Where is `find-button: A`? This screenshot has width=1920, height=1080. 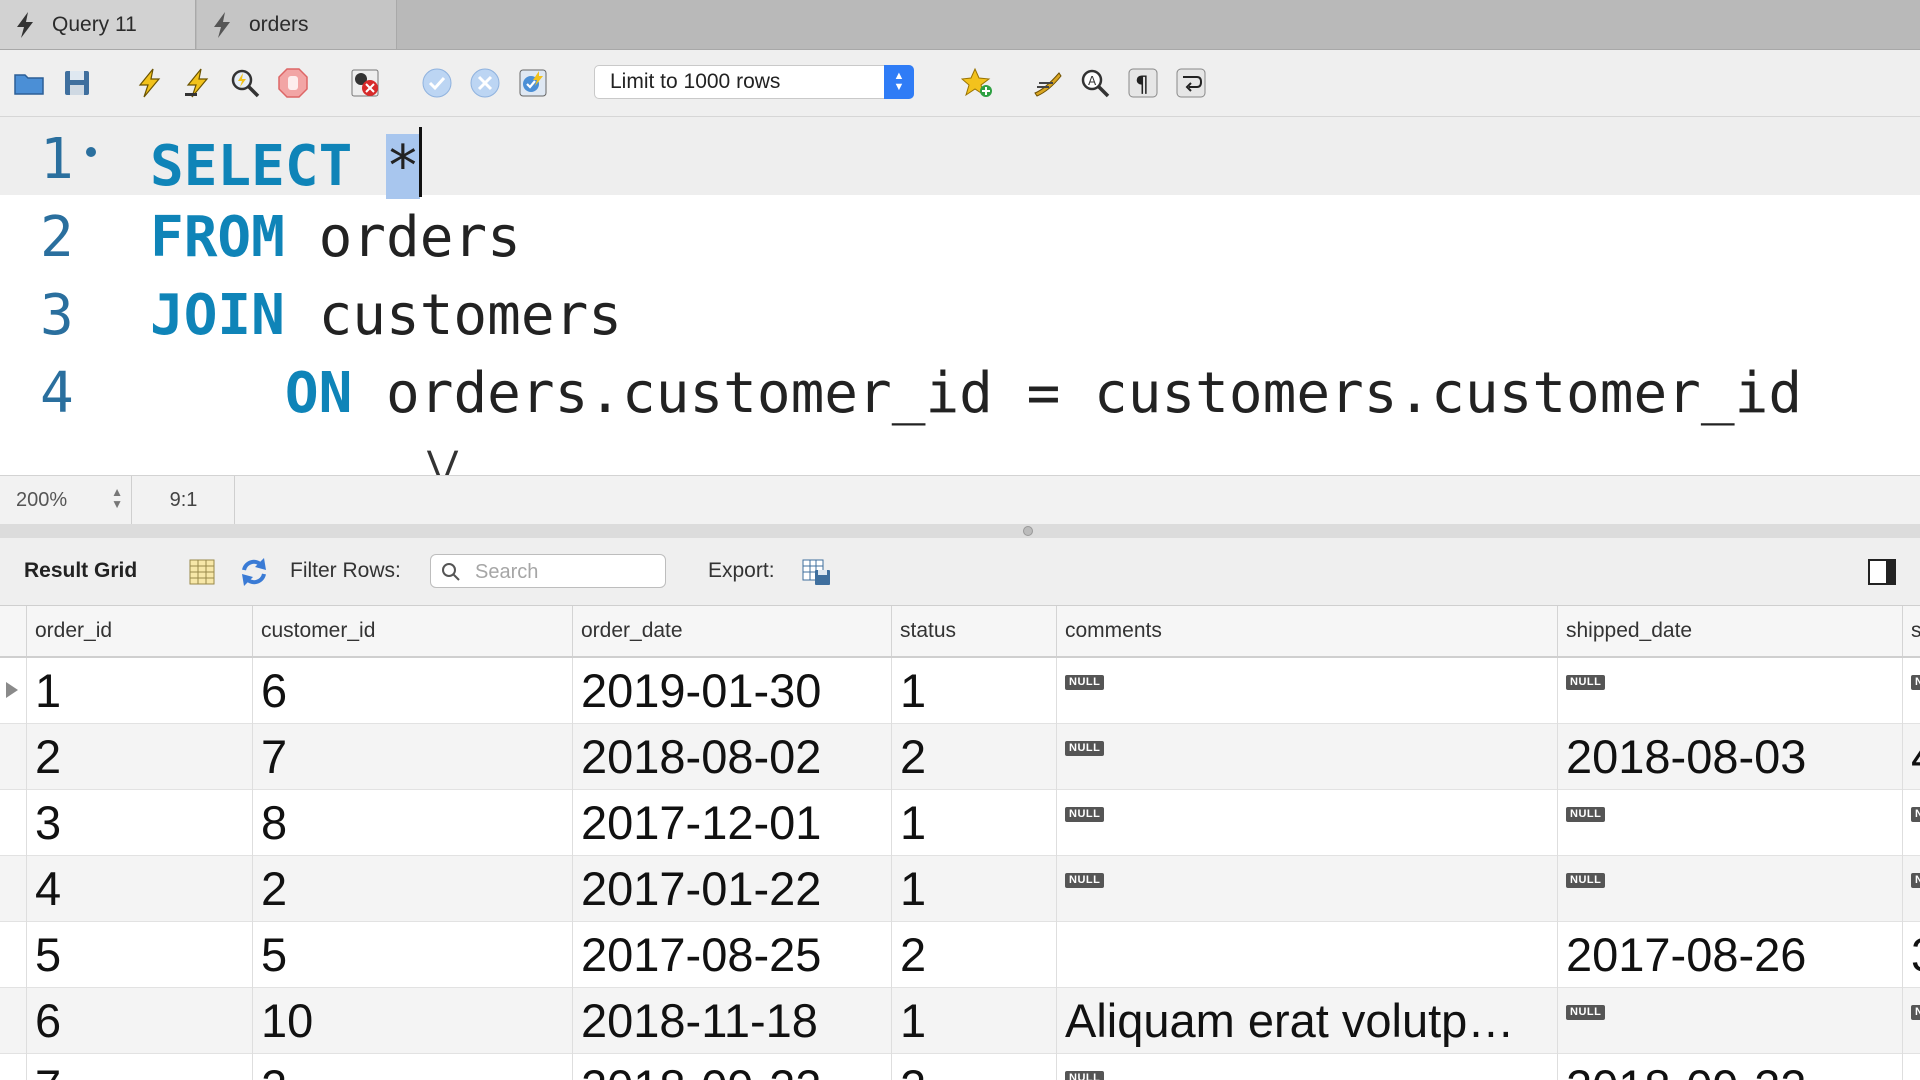
find-button: A is located at coordinates (1095, 83).